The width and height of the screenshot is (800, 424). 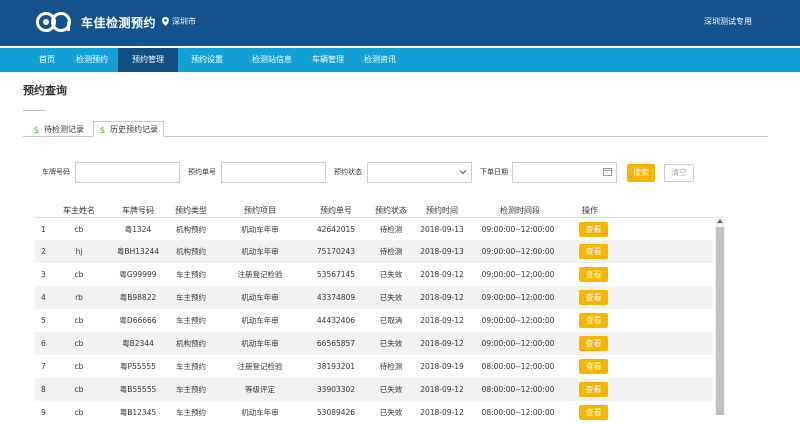 What do you see at coordinates (679, 173) in the screenshot?
I see `clear-button: 清空` at bounding box center [679, 173].